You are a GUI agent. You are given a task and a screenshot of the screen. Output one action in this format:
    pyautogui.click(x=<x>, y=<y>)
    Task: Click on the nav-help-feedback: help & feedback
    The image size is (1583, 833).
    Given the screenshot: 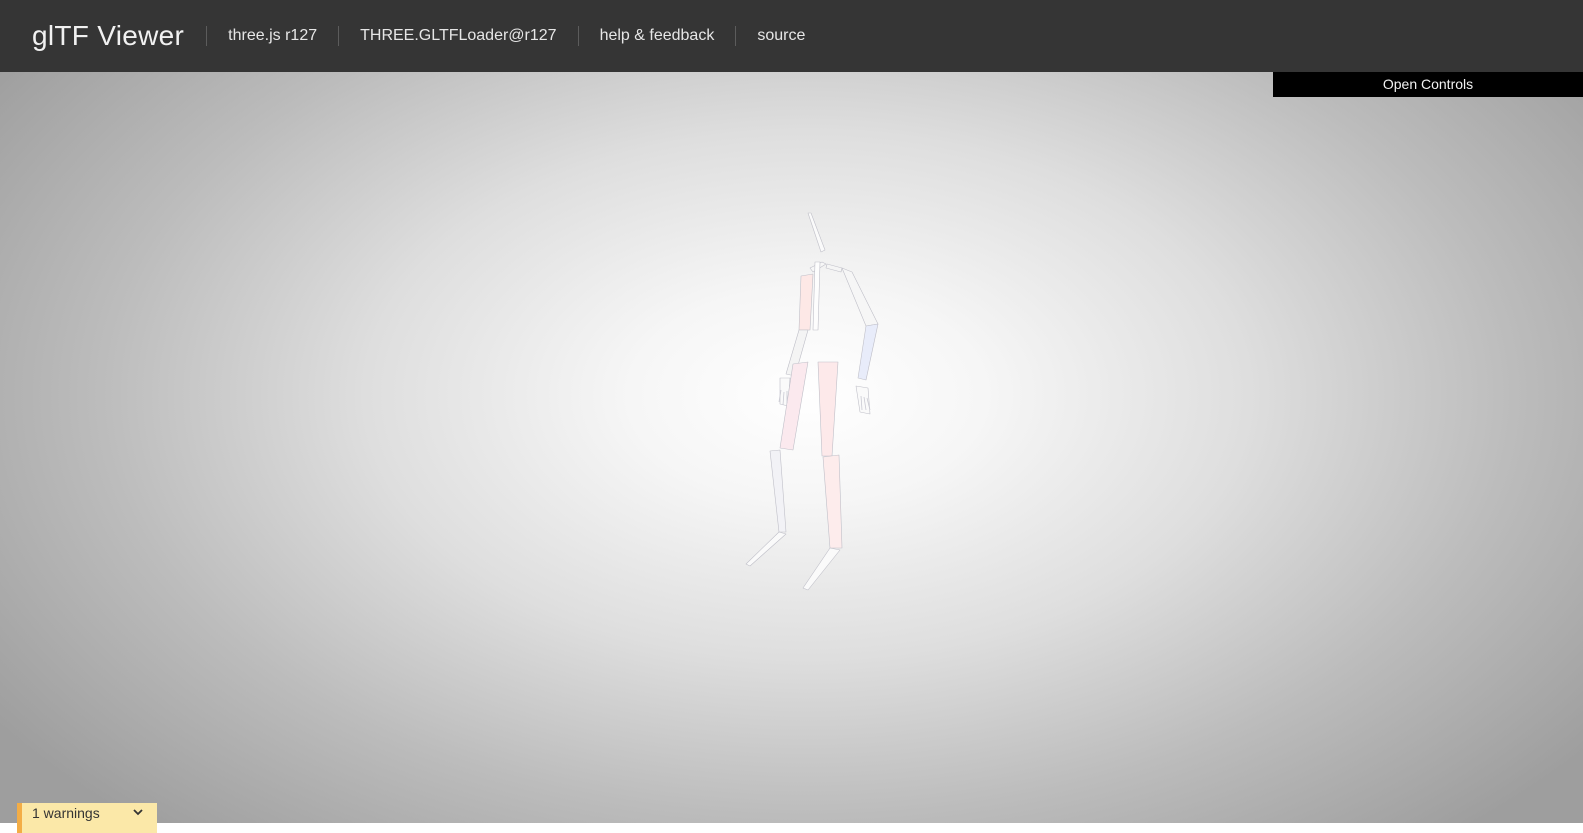 What is the action you would take?
    pyautogui.click(x=656, y=36)
    